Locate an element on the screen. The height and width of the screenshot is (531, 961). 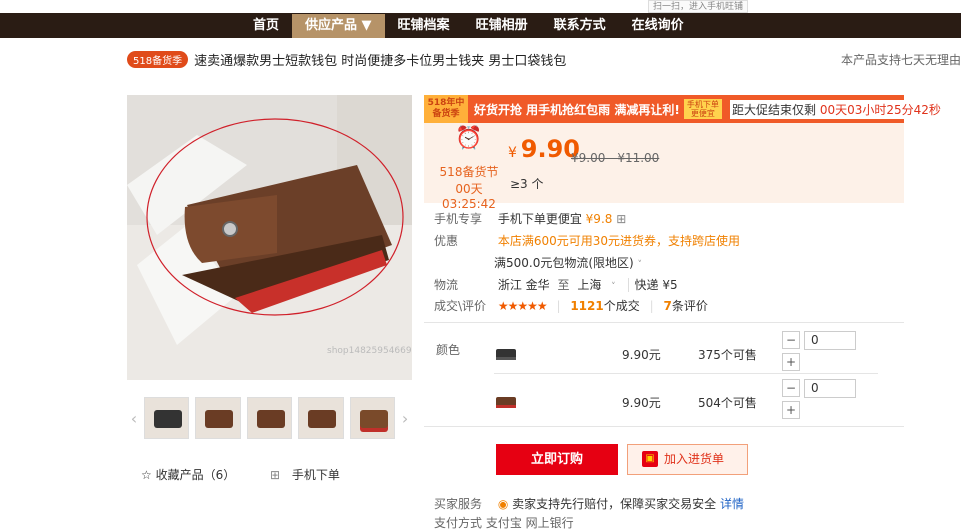
coupon-label: 优惠 is located at coordinates (446, 241).